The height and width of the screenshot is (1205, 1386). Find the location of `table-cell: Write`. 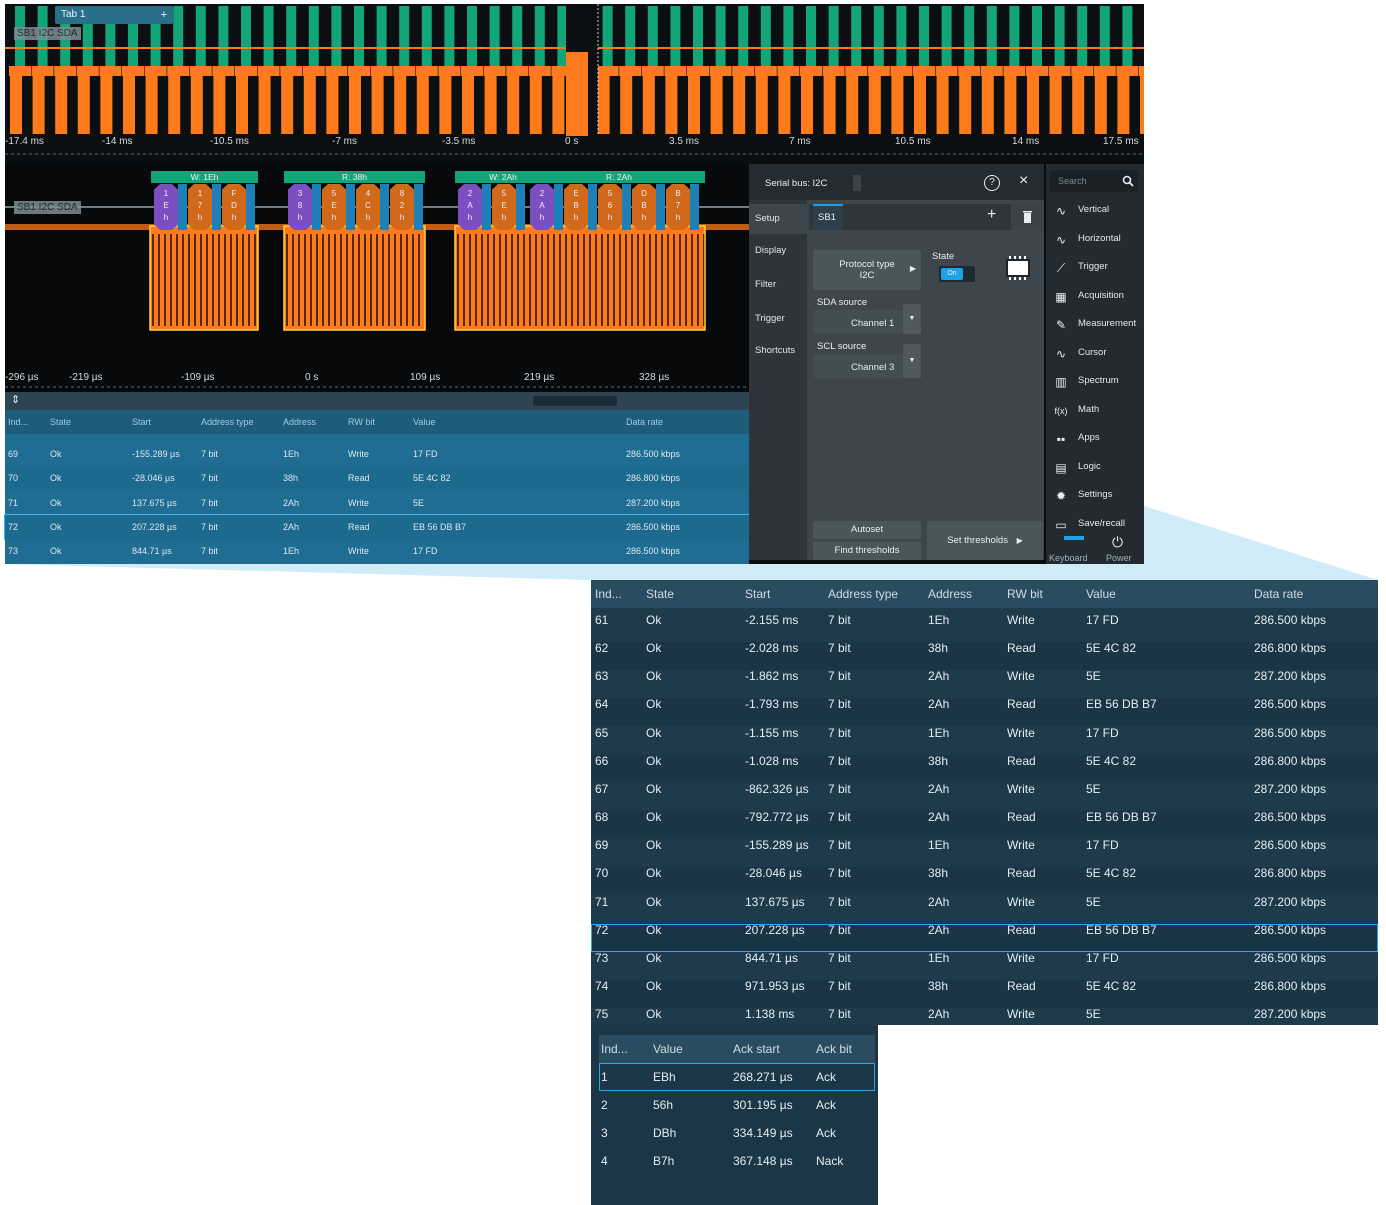

table-cell: Write is located at coordinates (1021, 788).